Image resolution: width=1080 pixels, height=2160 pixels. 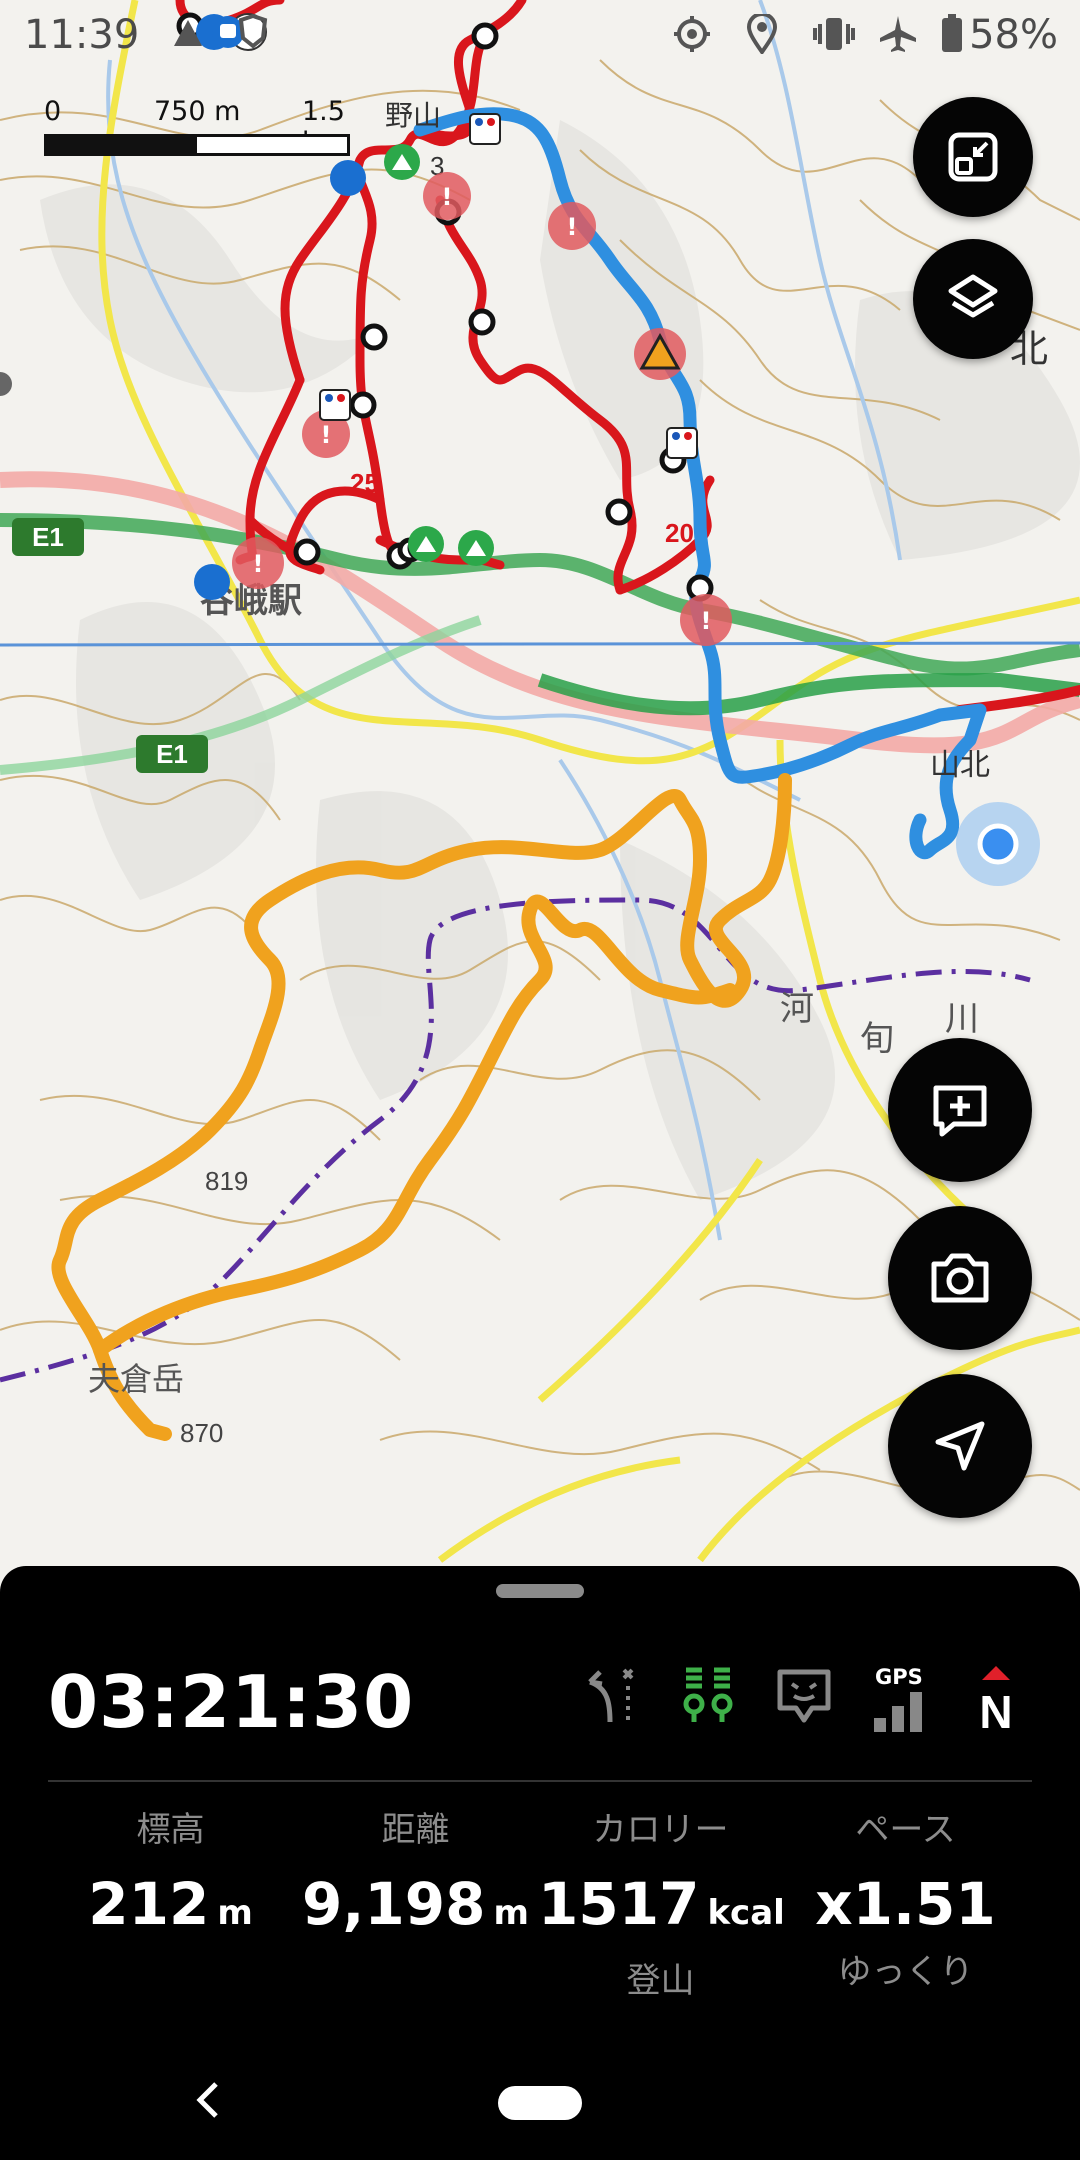 I want to click on stat-label: 距離, so click(x=415, y=1830).